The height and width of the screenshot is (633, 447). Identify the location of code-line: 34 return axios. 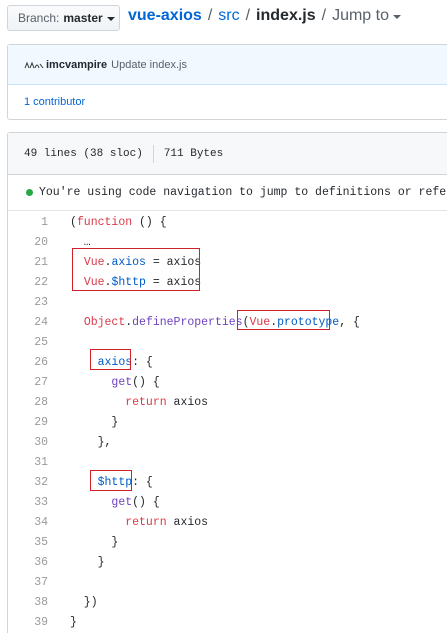
(227, 522).